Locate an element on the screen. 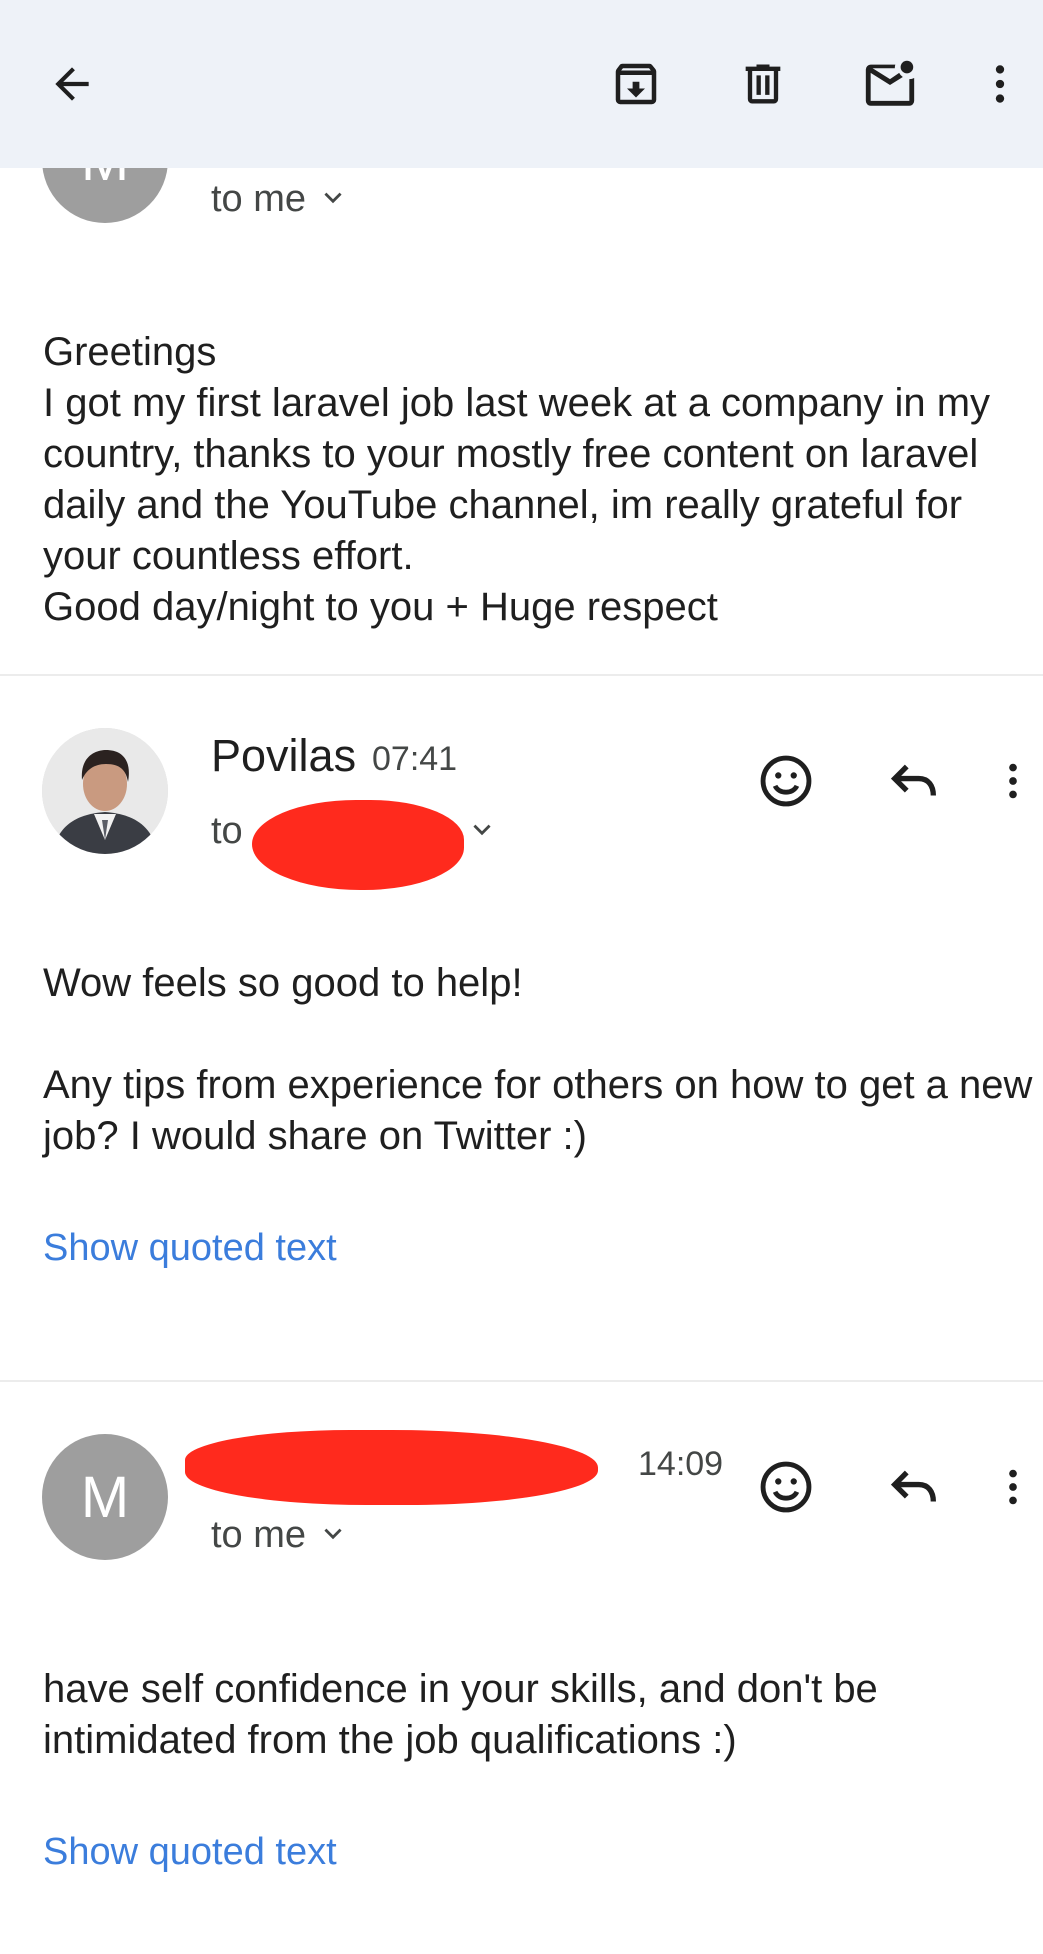 This screenshot has width=1043, height=1954. mark-unread-icon is located at coordinates (890, 83).